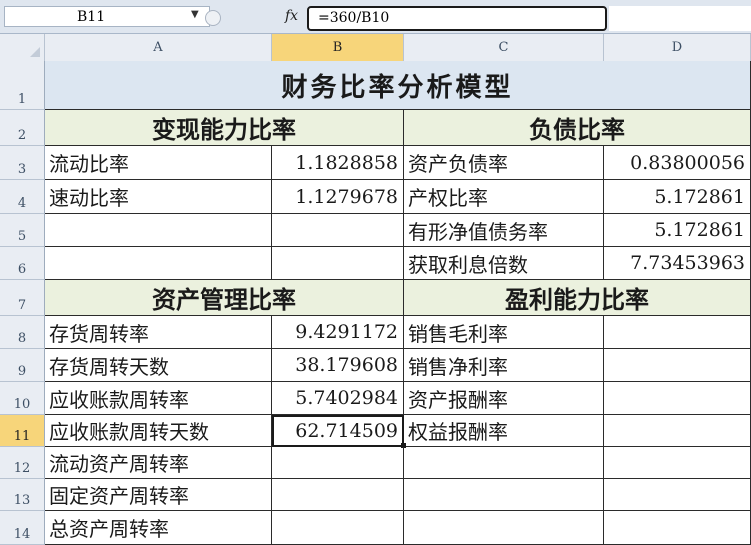 Image resolution: width=751 pixels, height=545 pixels. Describe the element at coordinates (22, 534) in the screenshot. I see `row-number: 14` at that location.